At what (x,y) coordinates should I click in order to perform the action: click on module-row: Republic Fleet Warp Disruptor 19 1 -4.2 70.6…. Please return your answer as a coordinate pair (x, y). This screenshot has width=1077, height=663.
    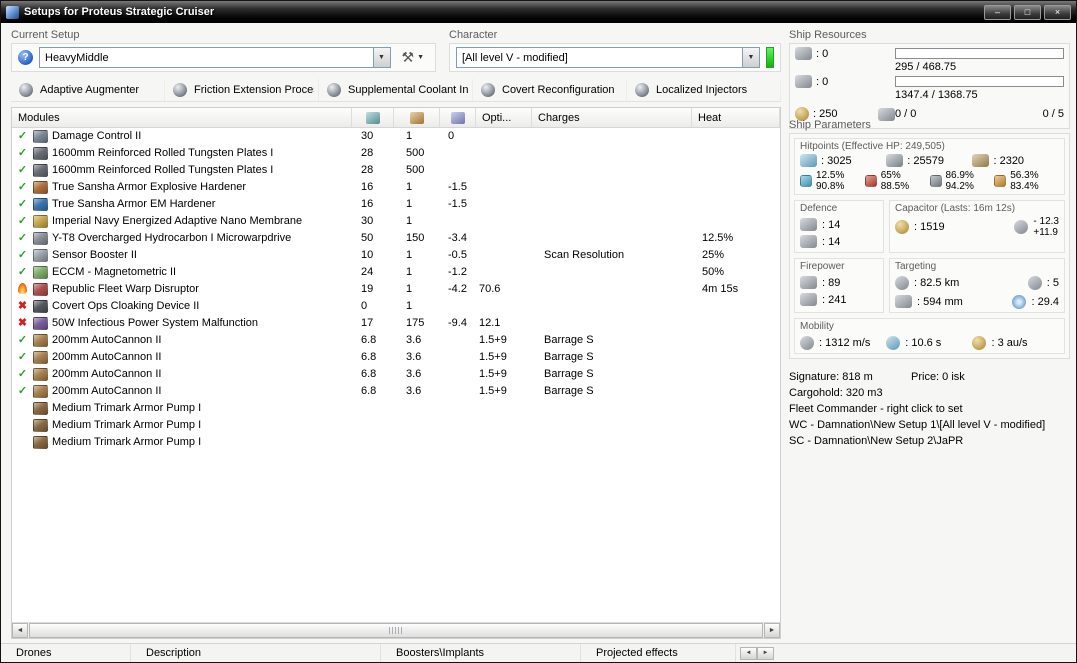
    Looking at the image, I should click on (396, 289).